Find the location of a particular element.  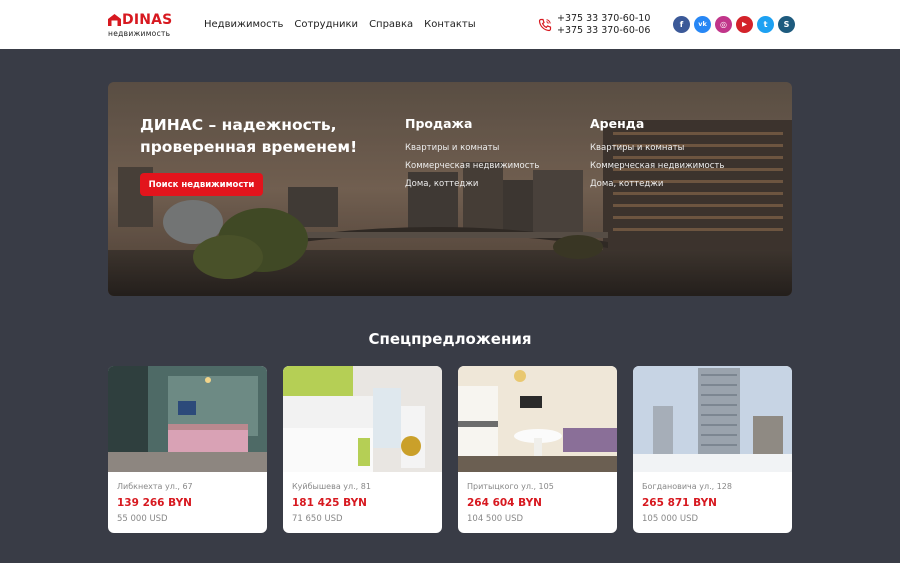

phone-number-1: +375 33 370-60-10 is located at coordinates (603, 19).